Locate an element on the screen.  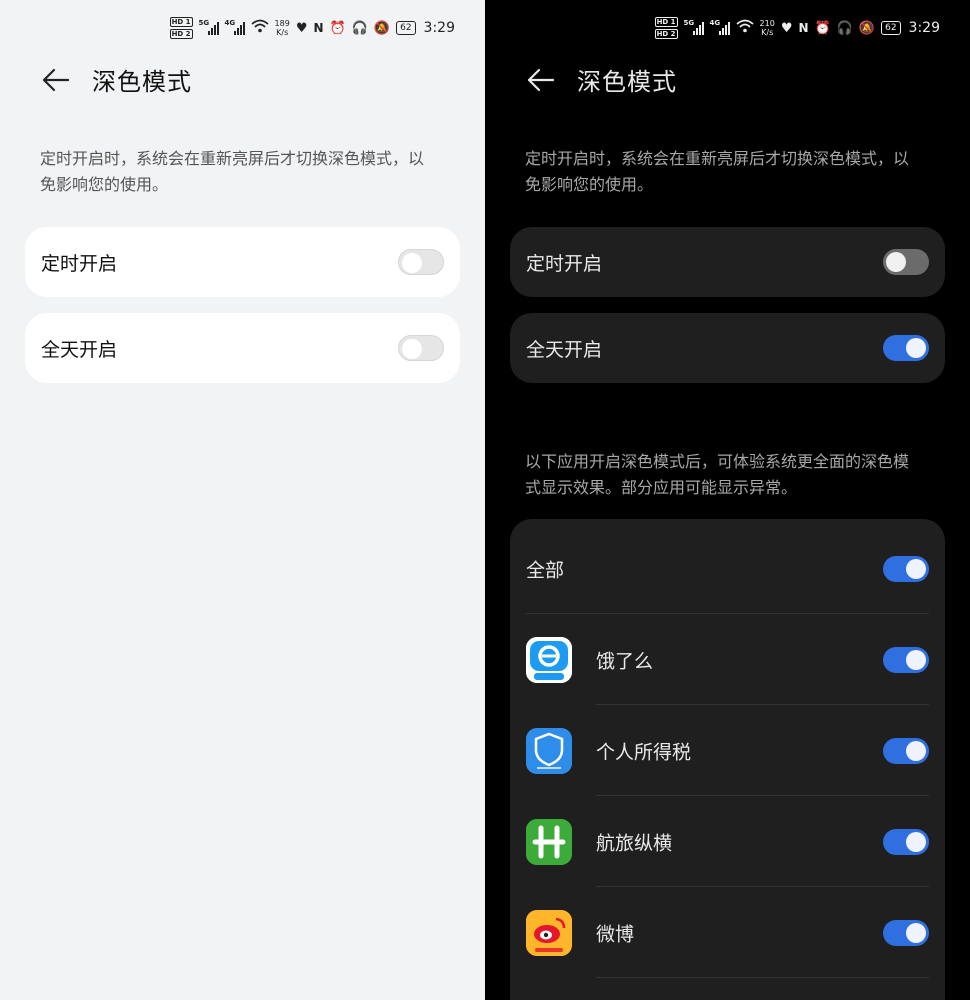
list-item-eleme: 饿了么 is located at coordinates (727, 659).